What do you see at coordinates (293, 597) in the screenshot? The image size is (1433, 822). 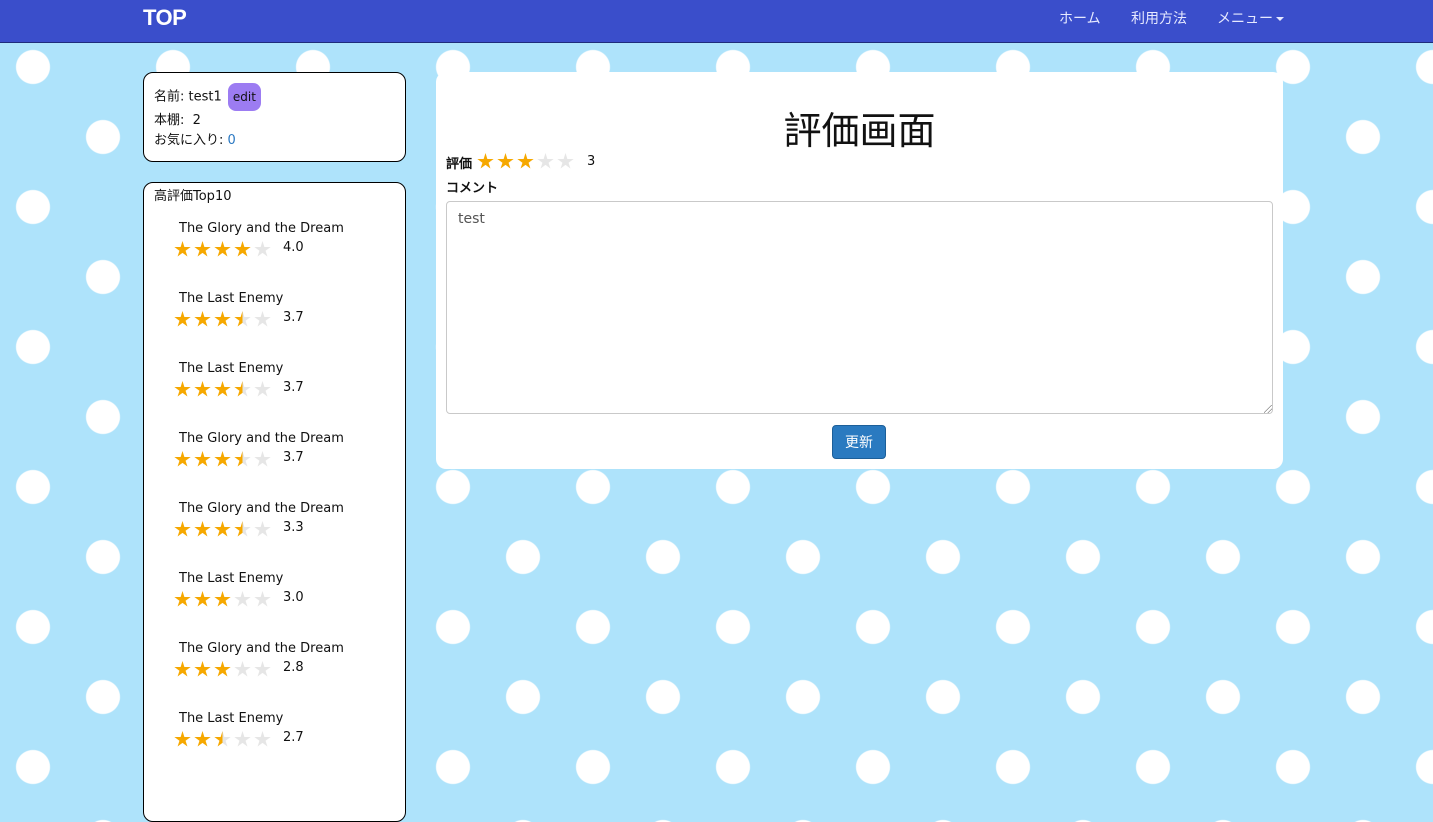 I see `ranking-item-score: 3.0` at bounding box center [293, 597].